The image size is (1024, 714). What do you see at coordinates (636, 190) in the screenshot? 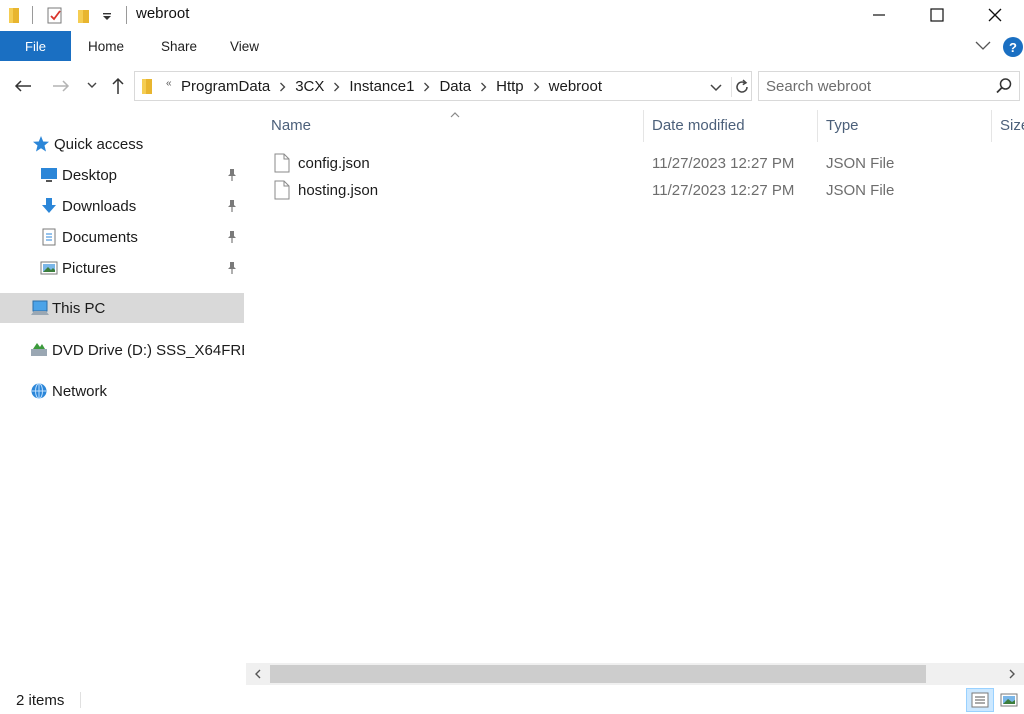
I see `table-row: hosting.json 11/27/2023 12:27 PM JSON File` at bounding box center [636, 190].